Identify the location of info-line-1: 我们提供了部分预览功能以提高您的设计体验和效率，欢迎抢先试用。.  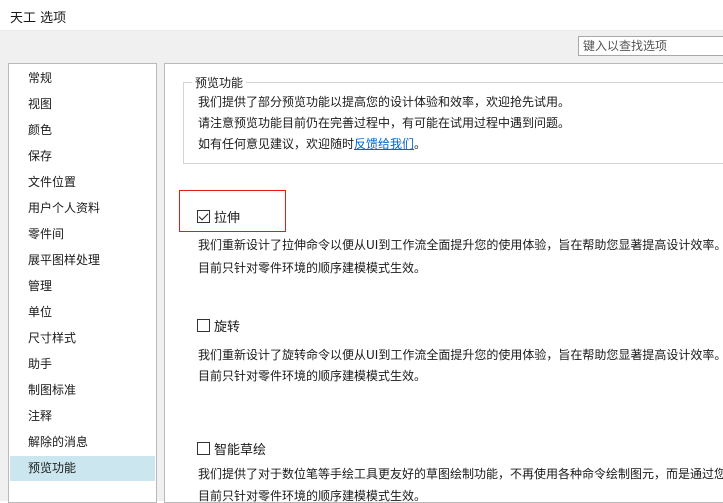
(384, 102).